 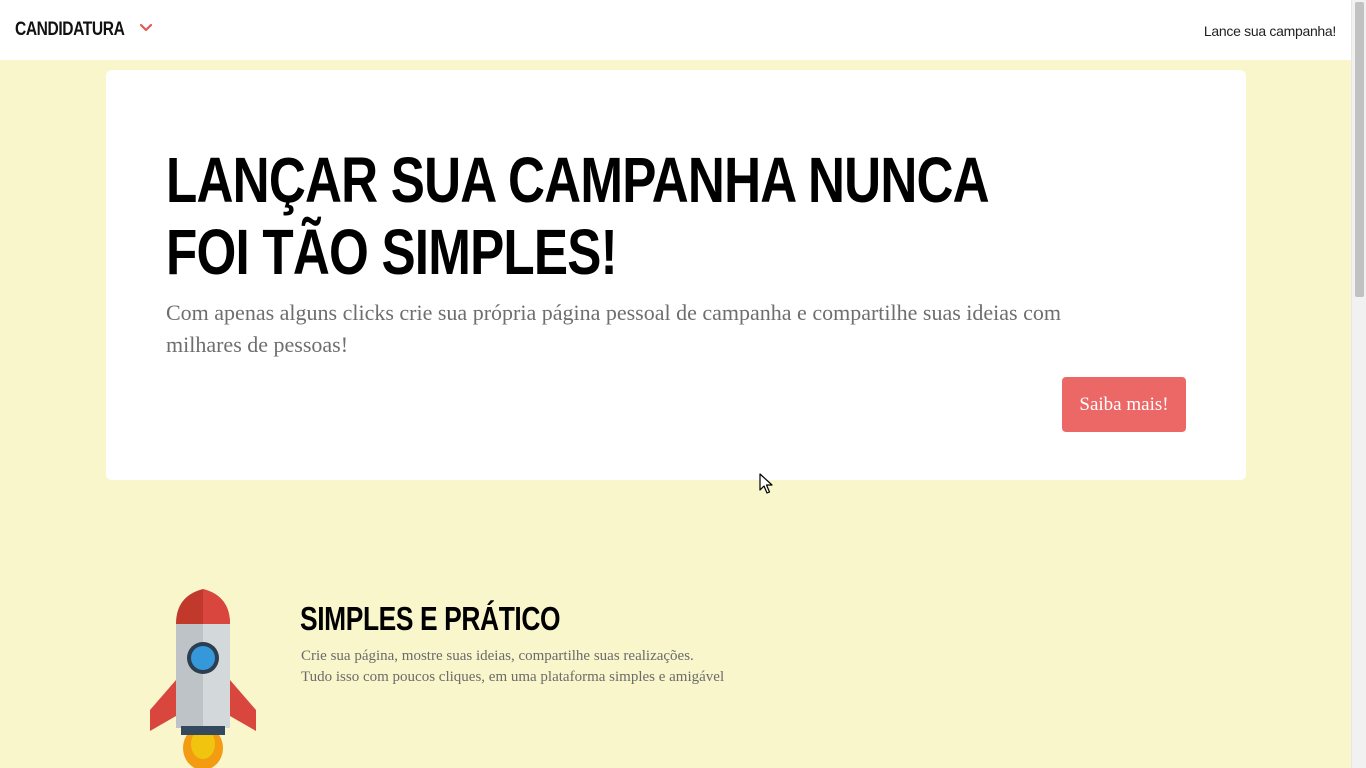 I want to click on brand-logo-link: CANDIDATURA, so click(x=70, y=30).